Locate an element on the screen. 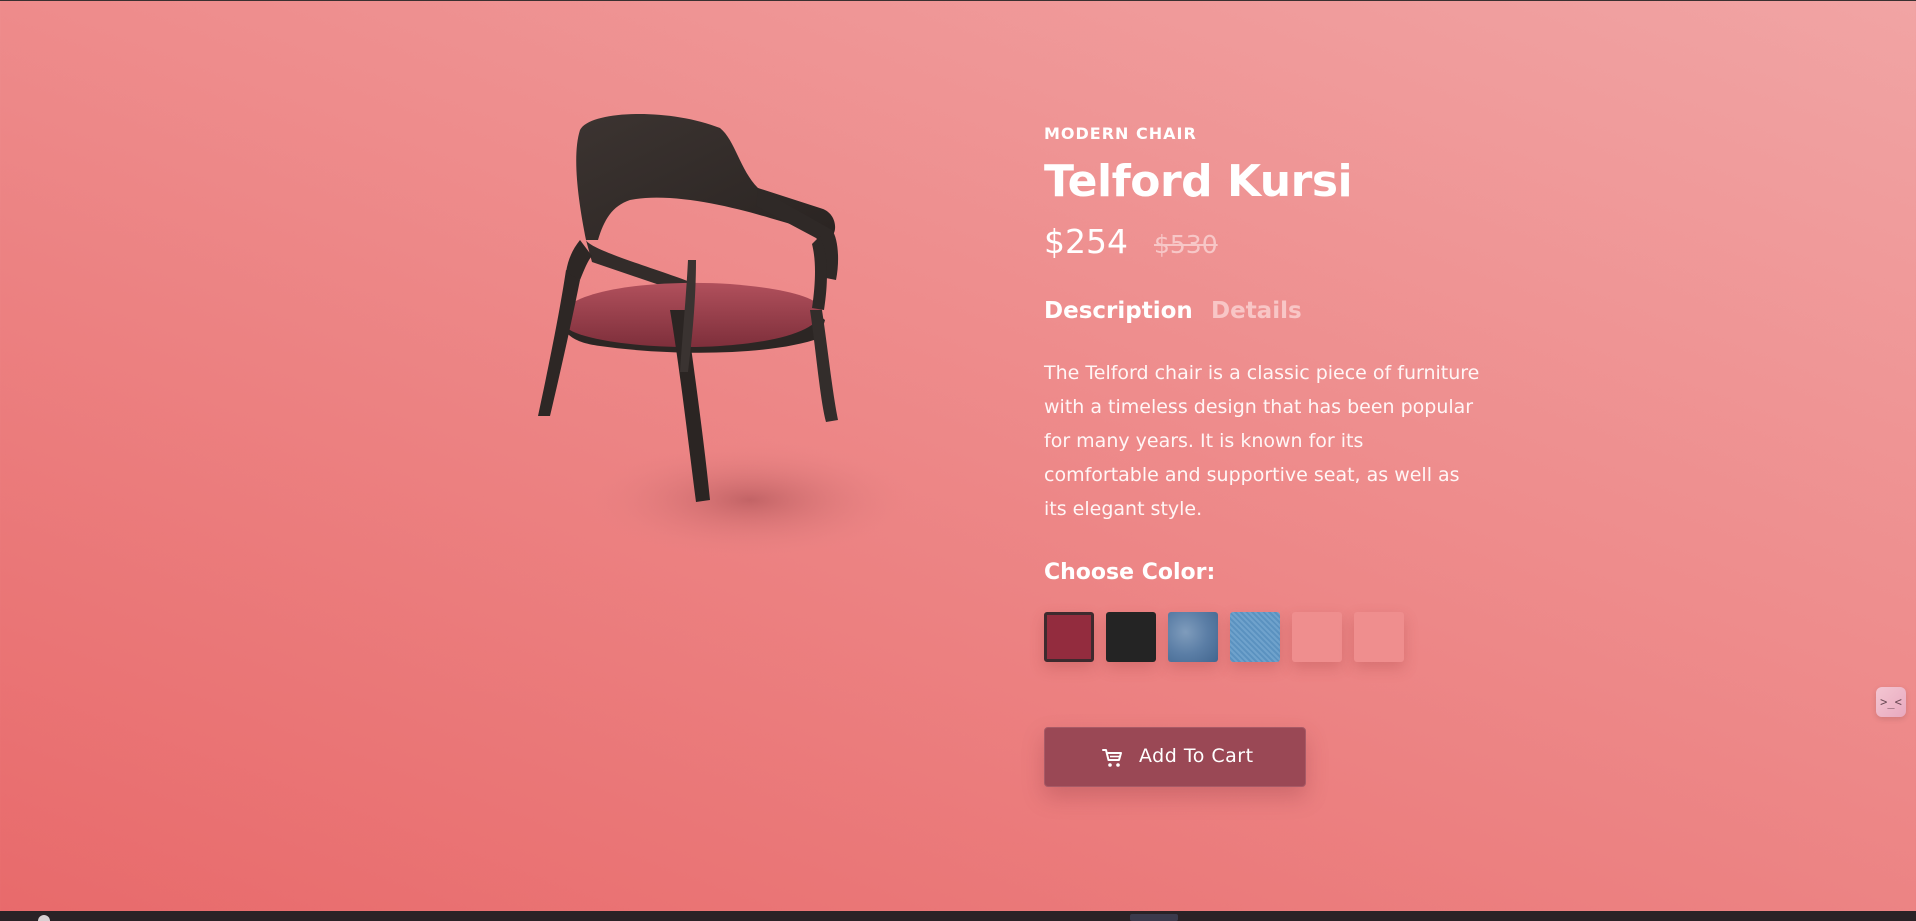 This screenshot has height=921, width=1916. swatch-crimson-fabric is located at coordinates (1069, 637).